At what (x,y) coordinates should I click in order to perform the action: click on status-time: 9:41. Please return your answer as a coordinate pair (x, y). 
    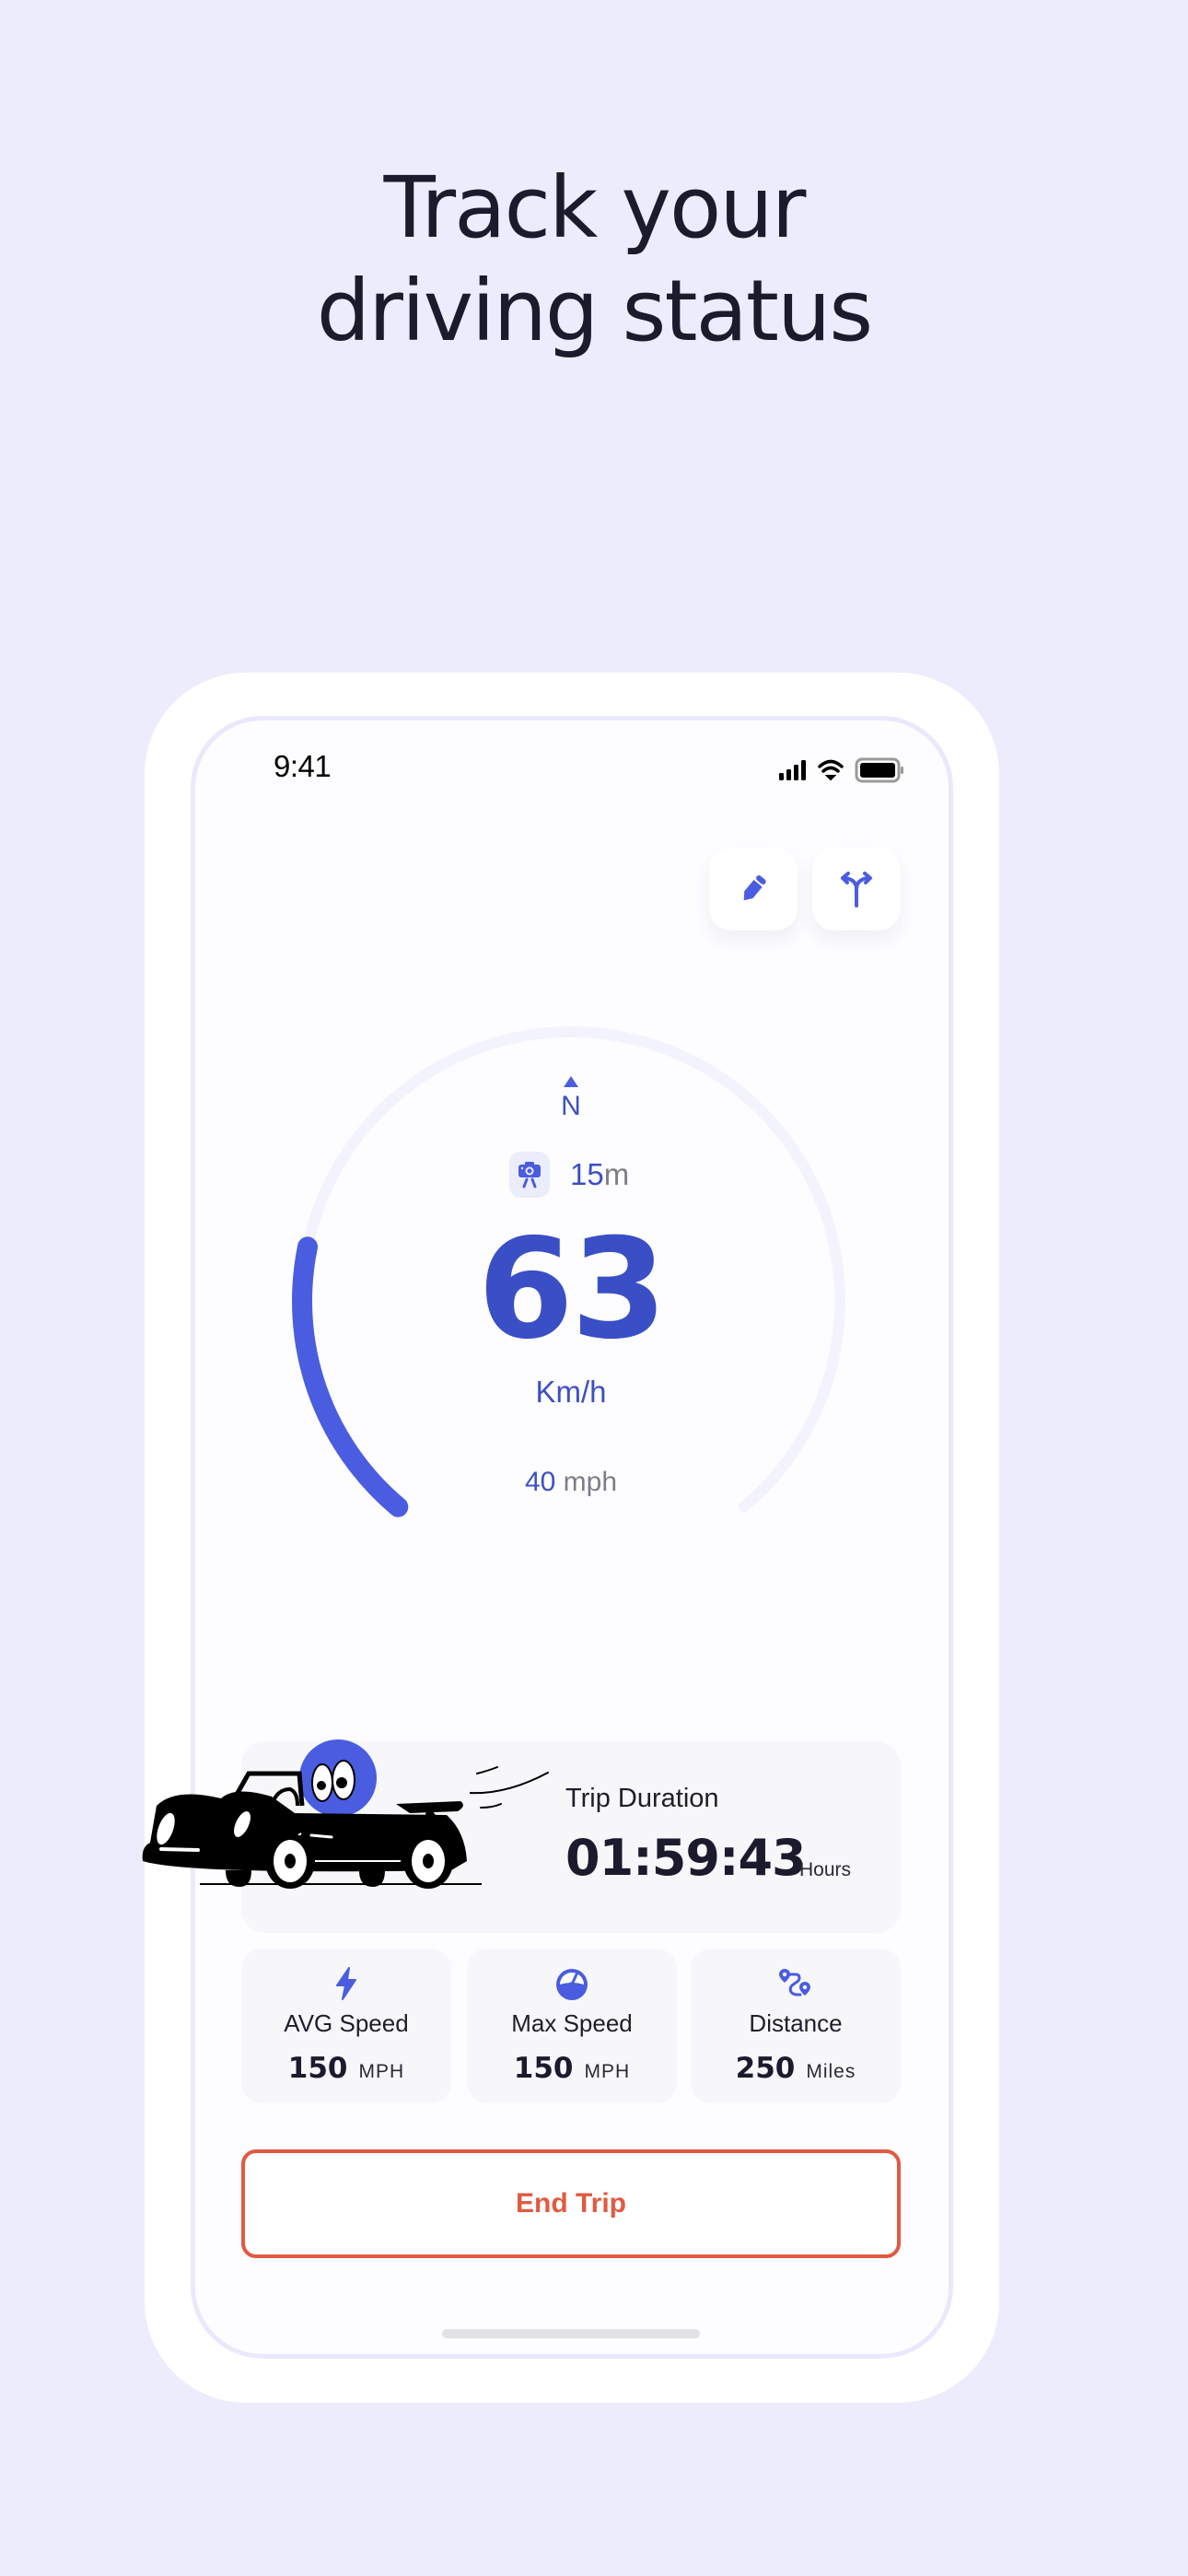
    Looking at the image, I should click on (303, 766).